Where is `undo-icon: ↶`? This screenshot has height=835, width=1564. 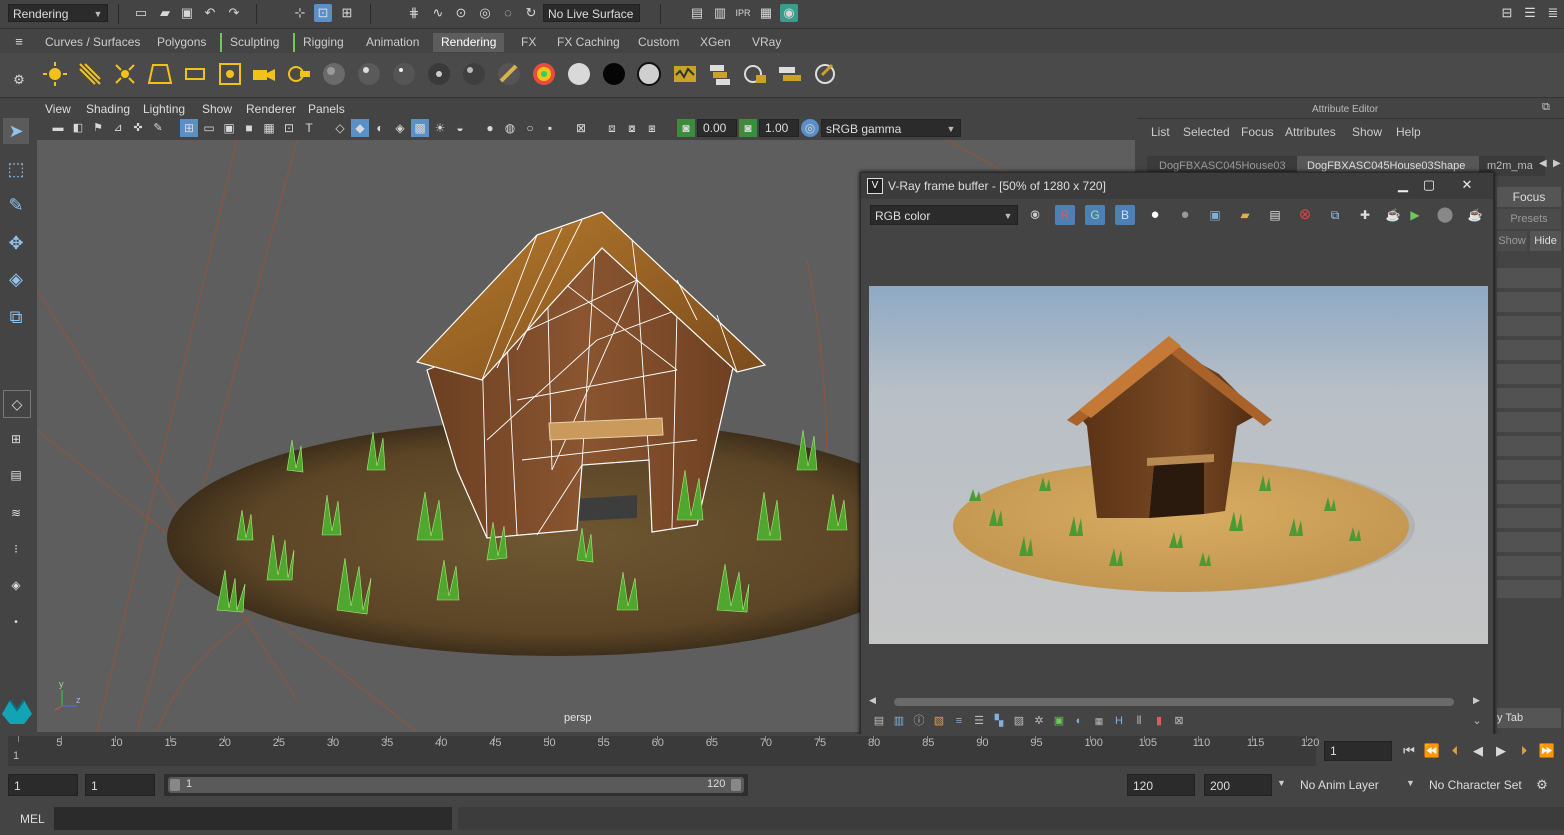
undo-icon: ↶ is located at coordinates (210, 13).